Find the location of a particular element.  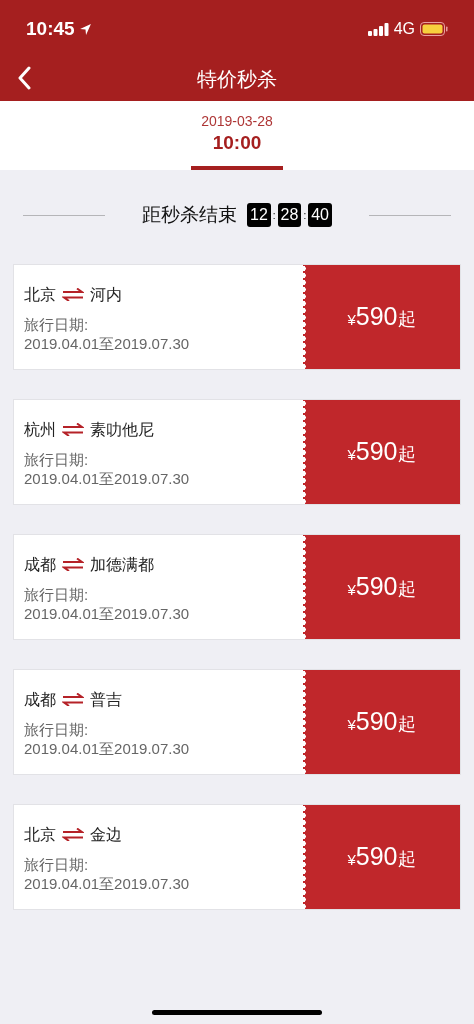

deal-card: 成都 普吉 旅行日期: 2019.04.01至2019.07.30 ¥590起 is located at coordinates (237, 721).